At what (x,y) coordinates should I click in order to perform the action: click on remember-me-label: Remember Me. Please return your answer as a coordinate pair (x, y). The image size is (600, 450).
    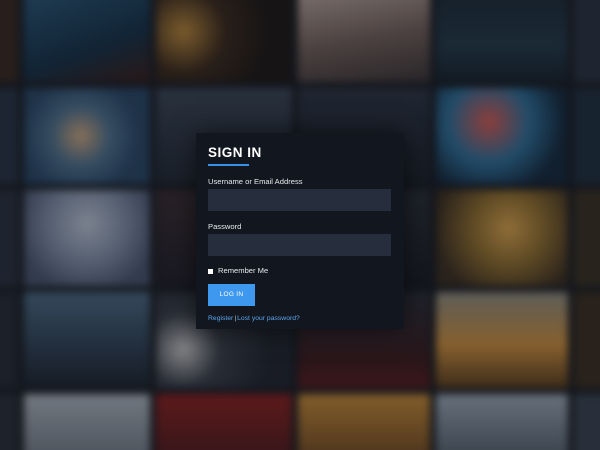
    Looking at the image, I should click on (243, 271).